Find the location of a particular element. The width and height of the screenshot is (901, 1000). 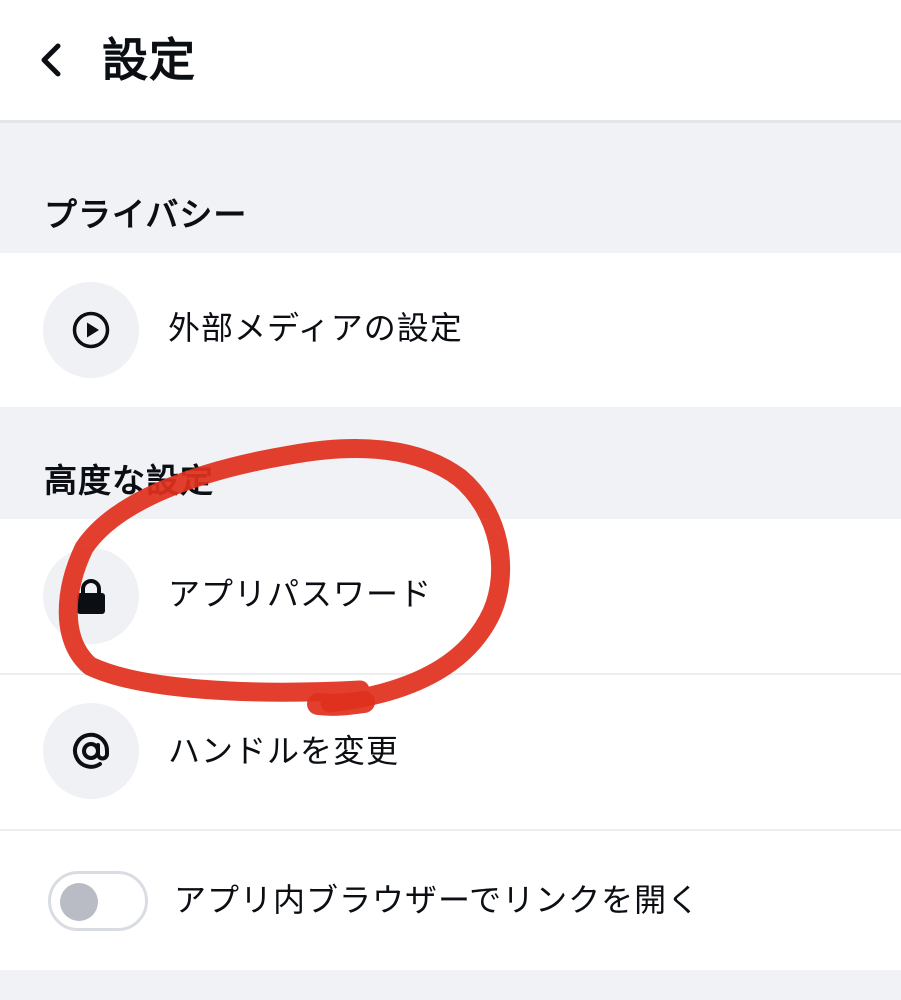

page-title: 設定 is located at coordinates (149, 60).